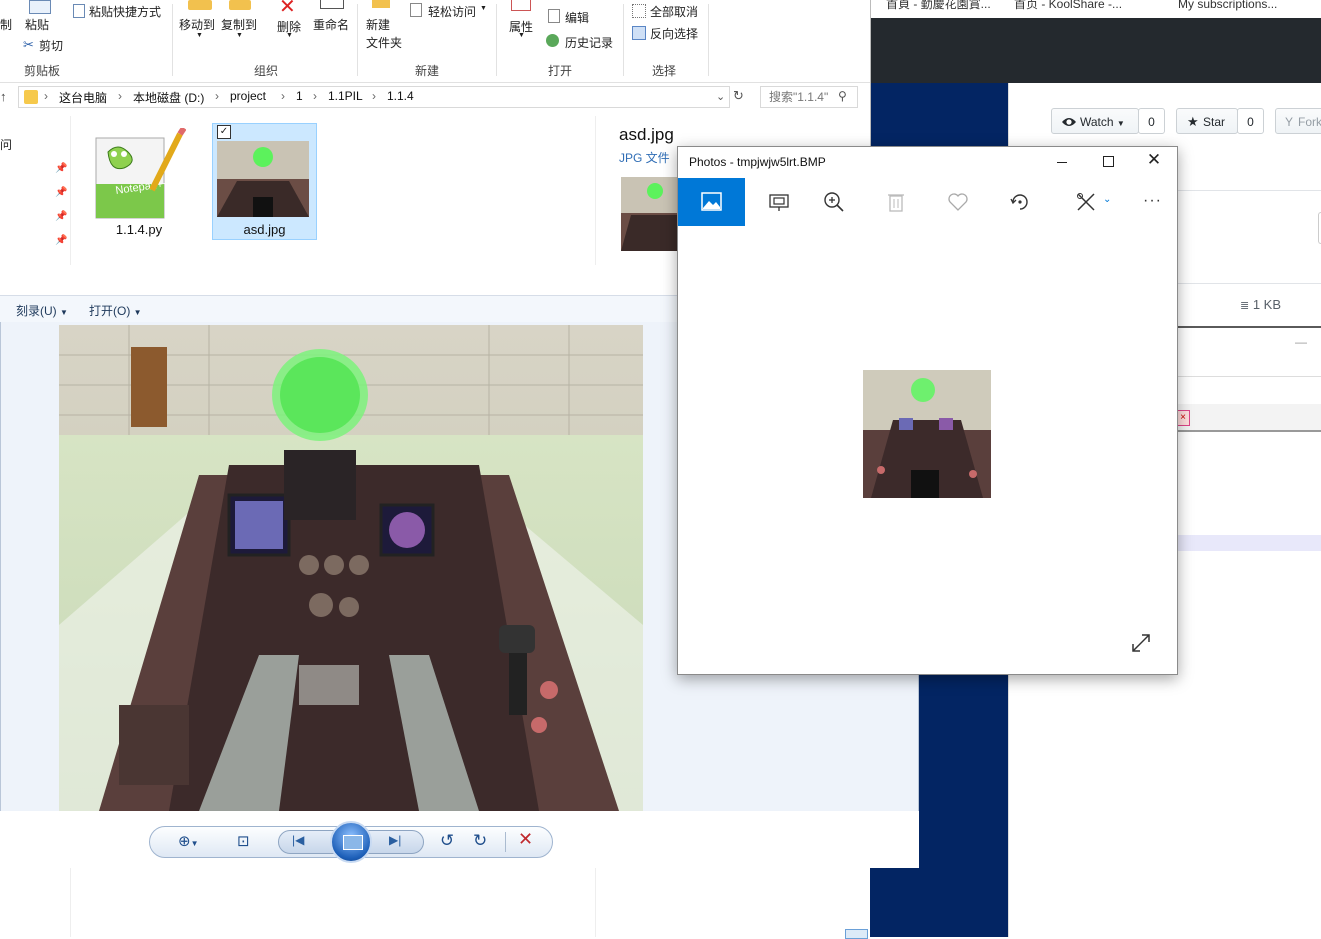 Image resolution: width=1321 pixels, height=939 pixels. Describe the element at coordinates (79, 11) in the screenshot. I see `shortcut-icon` at that location.